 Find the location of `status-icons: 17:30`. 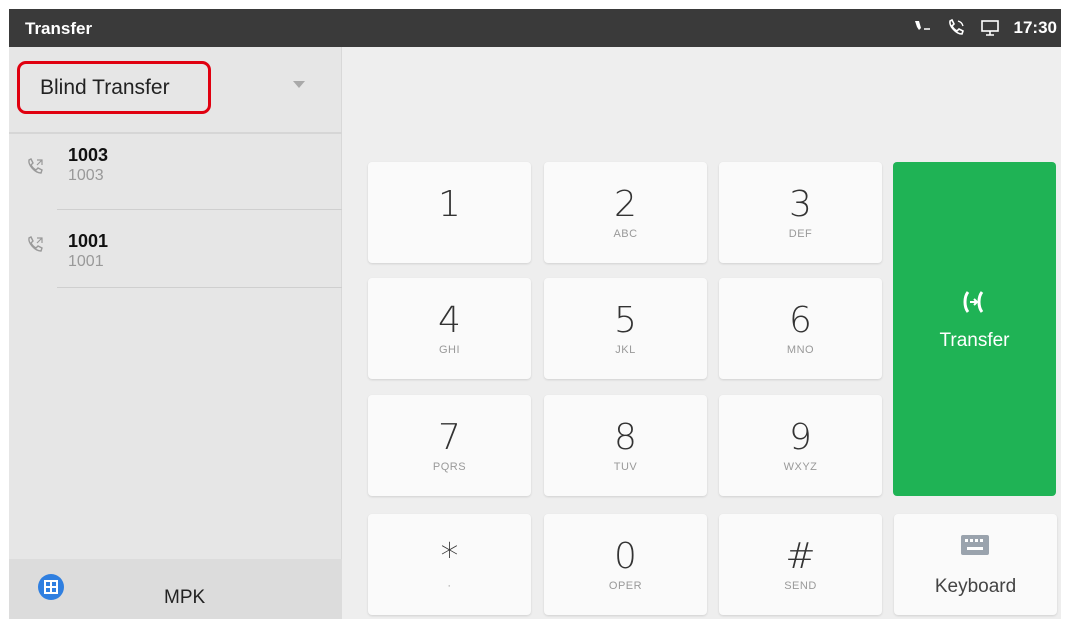

status-icons: 17:30 is located at coordinates (984, 28).